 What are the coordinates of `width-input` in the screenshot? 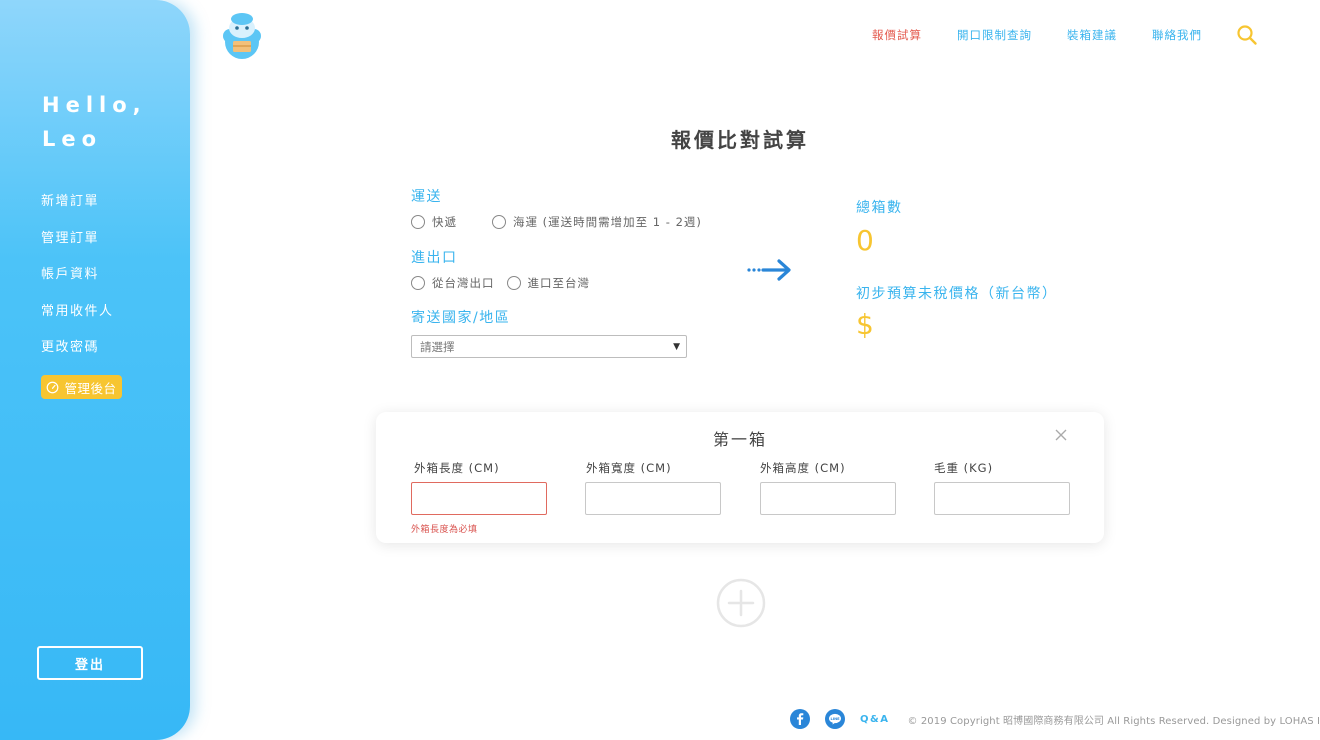 It's located at (653, 498).